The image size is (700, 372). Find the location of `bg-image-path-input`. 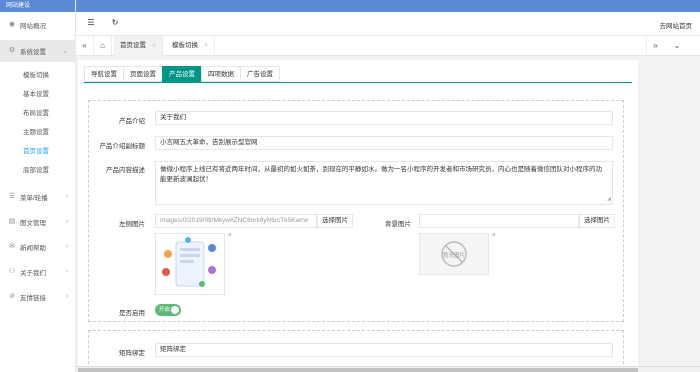

bg-image-path-input is located at coordinates (499, 221).